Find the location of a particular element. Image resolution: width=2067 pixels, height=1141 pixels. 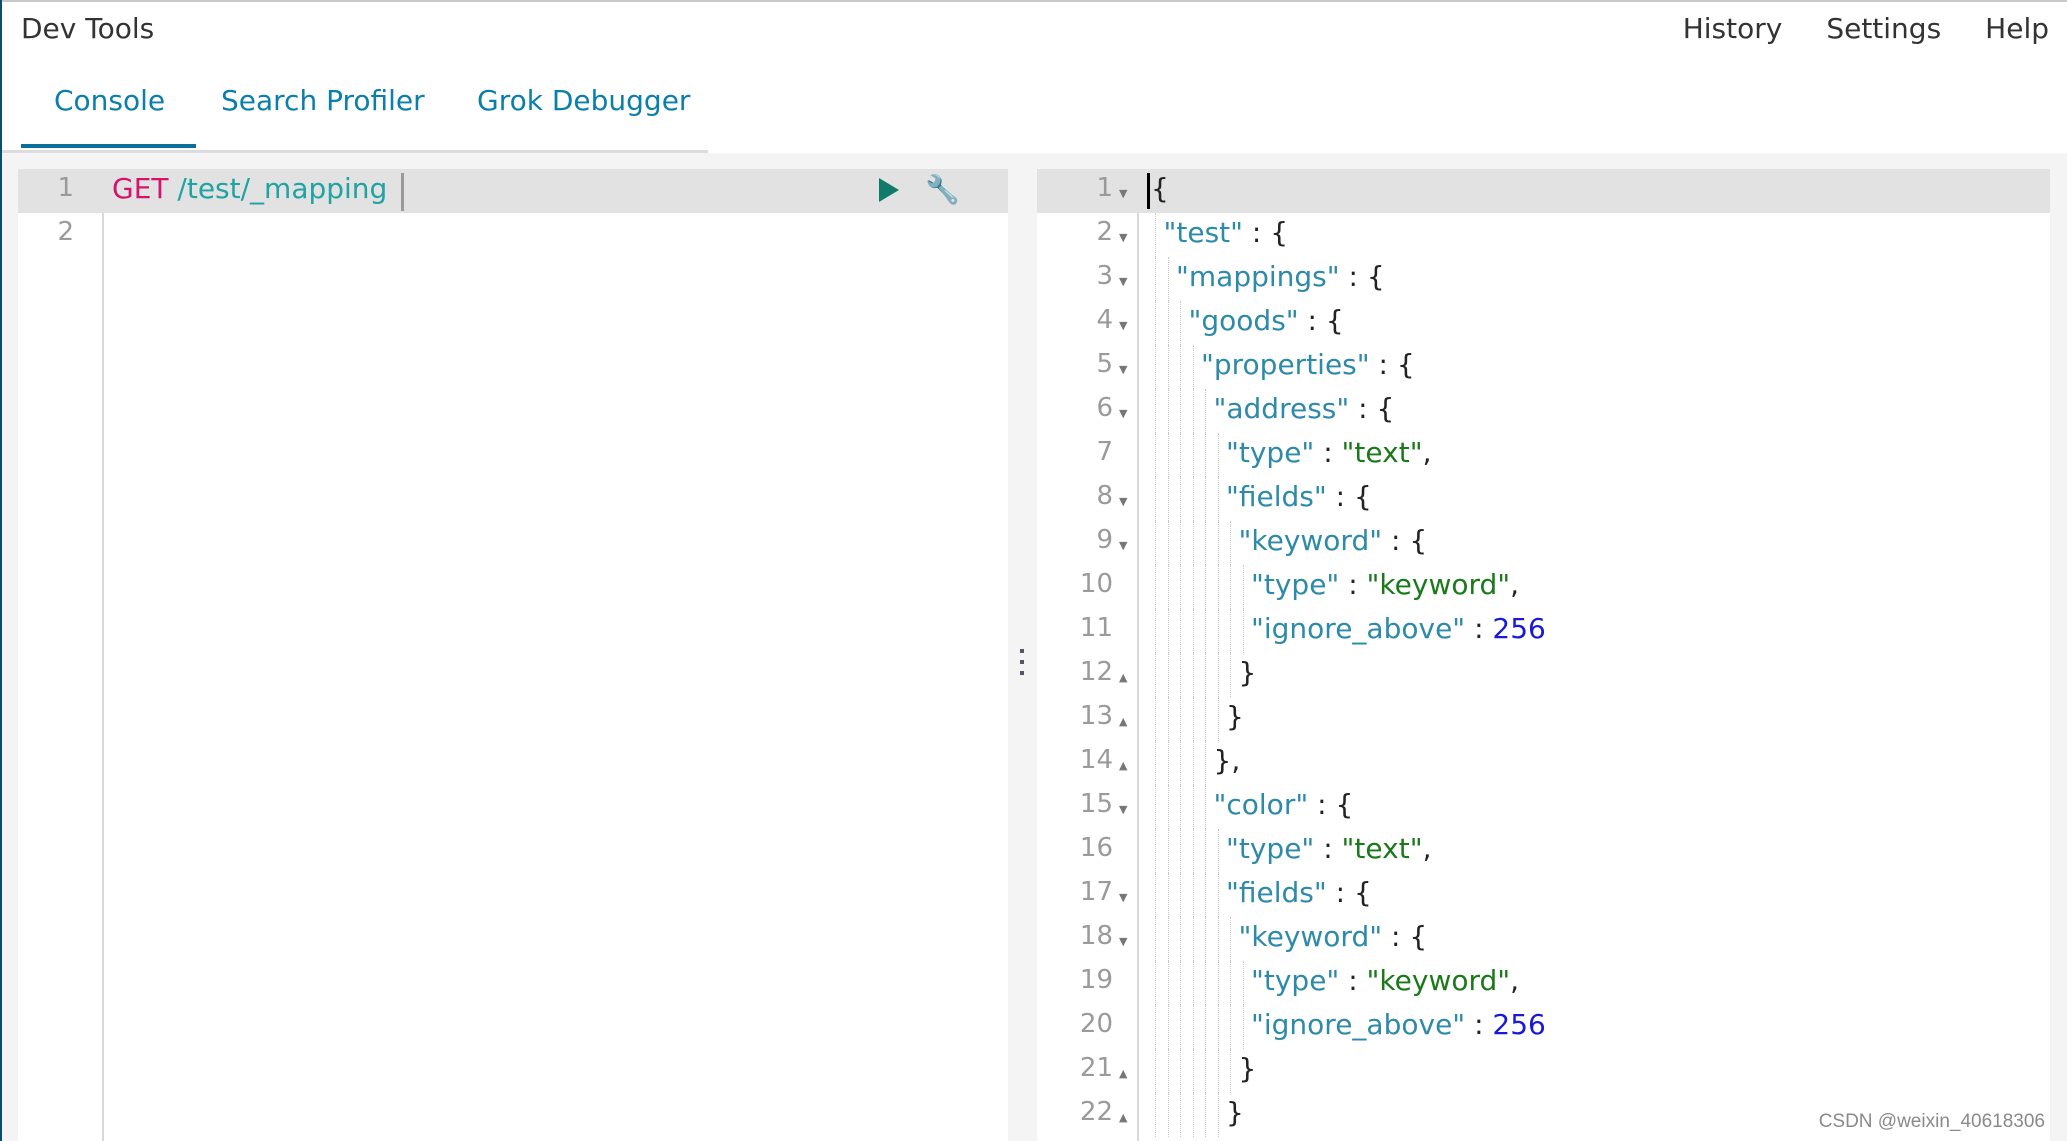

line-number: 9 is located at coordinates (1104, 540).